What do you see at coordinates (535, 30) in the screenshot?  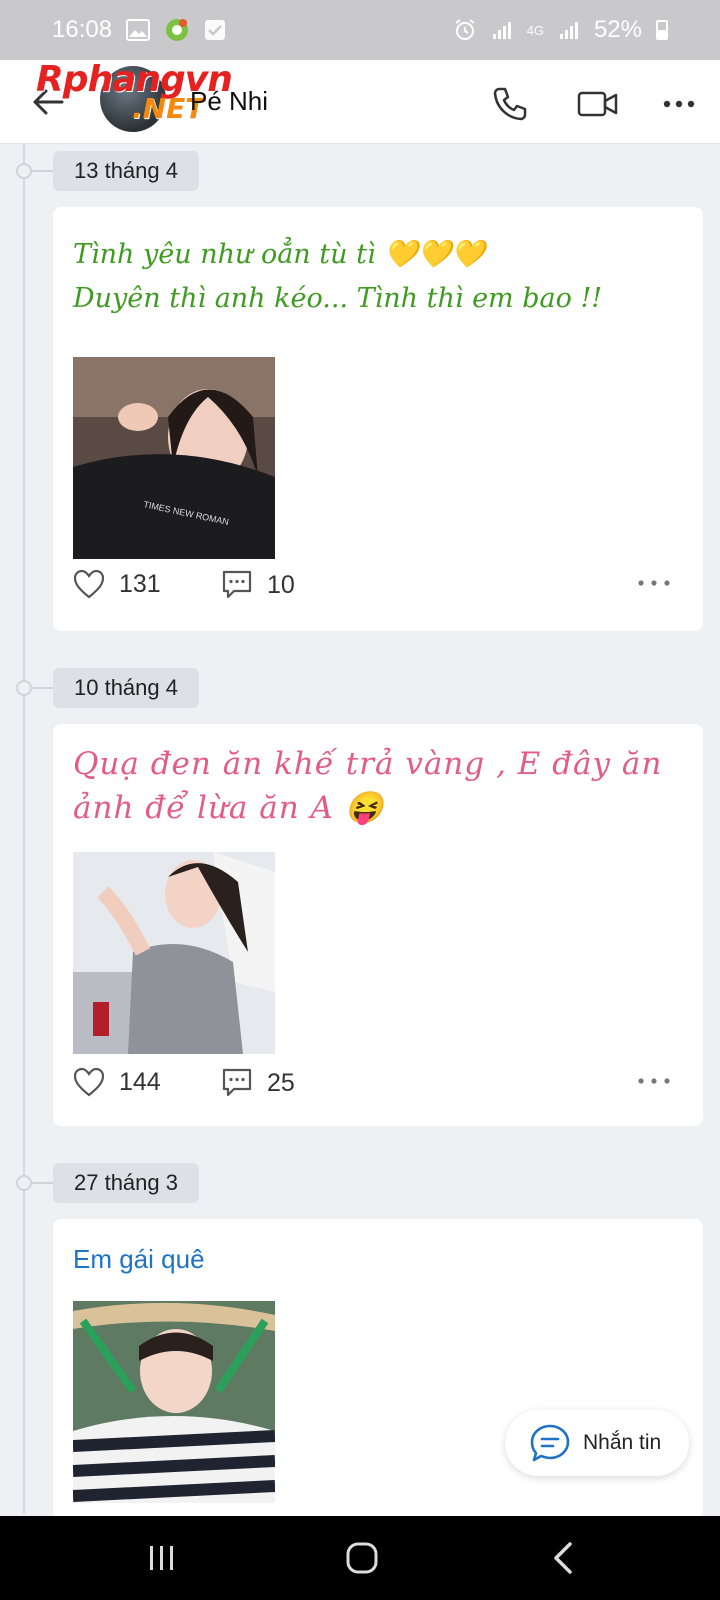 I see `network-type: 4G` at bounding box center [535, 30].